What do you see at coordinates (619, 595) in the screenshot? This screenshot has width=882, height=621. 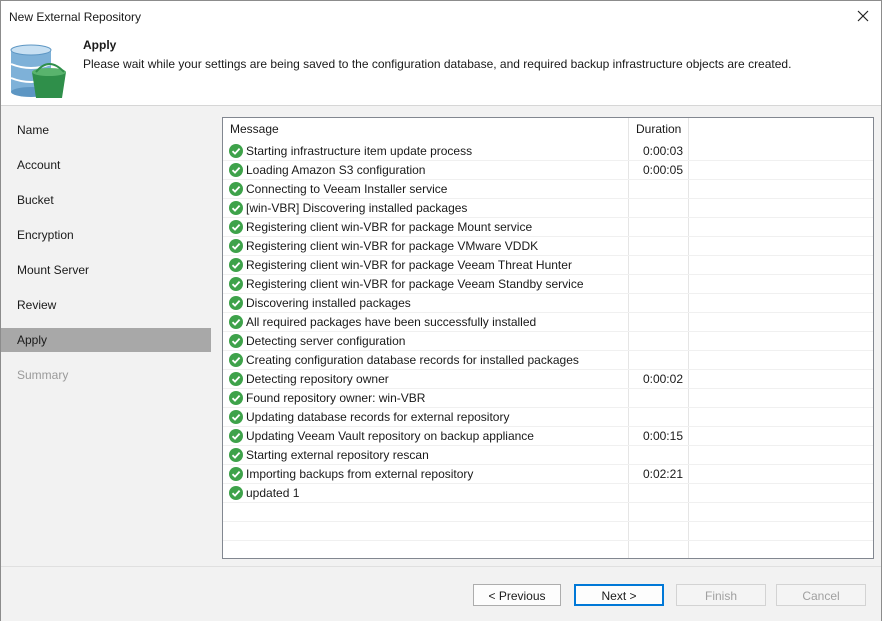 I see `next-button: Next >` at bounding box center [619, 595].